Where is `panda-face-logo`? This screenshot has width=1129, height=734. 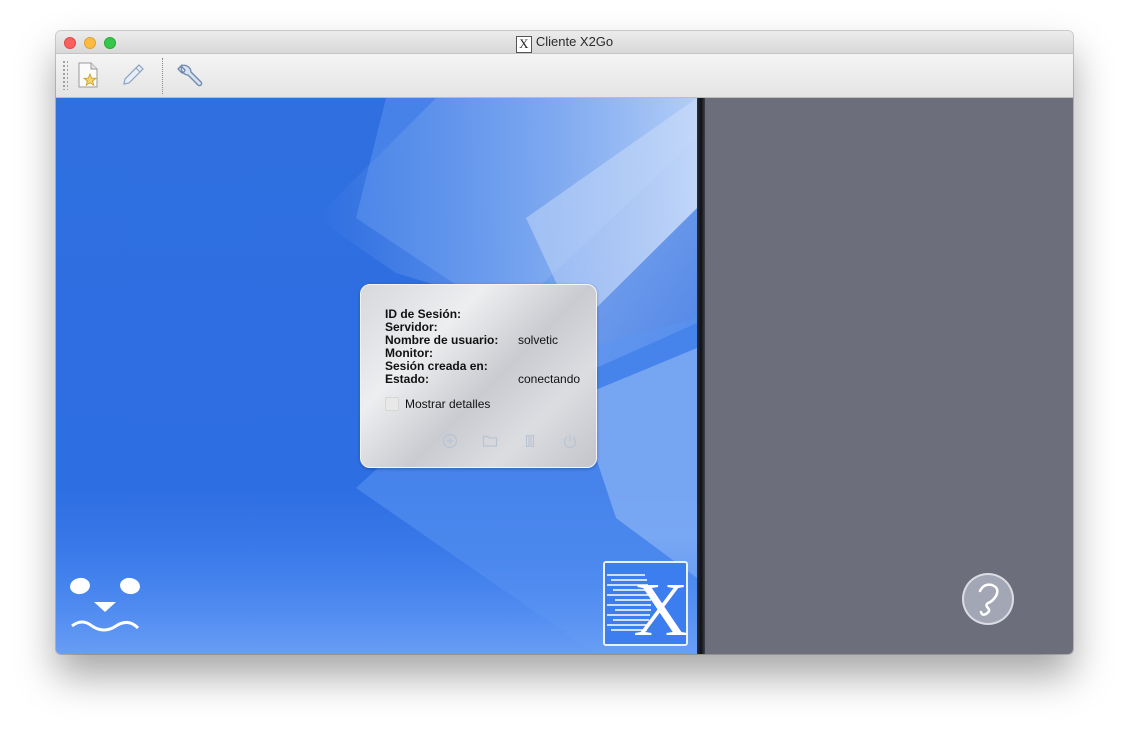 panda-face-logo is located at coordinates (105, 604).